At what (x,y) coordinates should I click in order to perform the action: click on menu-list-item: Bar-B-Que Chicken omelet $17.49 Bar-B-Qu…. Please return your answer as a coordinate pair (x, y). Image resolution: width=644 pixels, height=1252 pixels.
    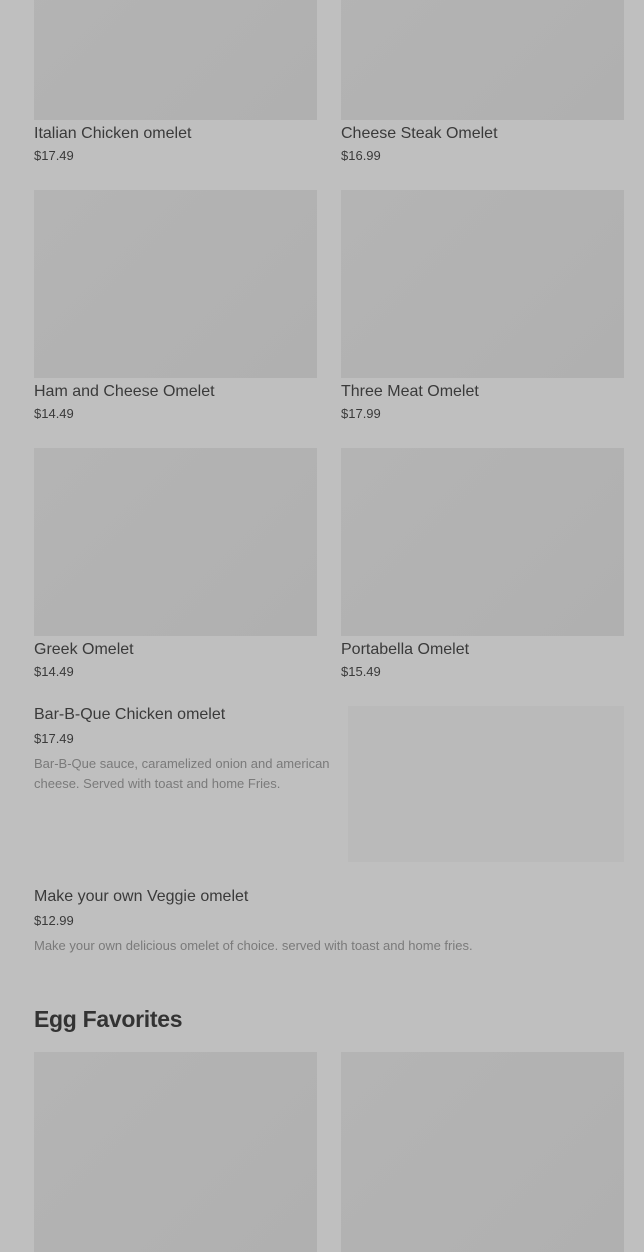
    Looking at the image, I should click on (329, 784).